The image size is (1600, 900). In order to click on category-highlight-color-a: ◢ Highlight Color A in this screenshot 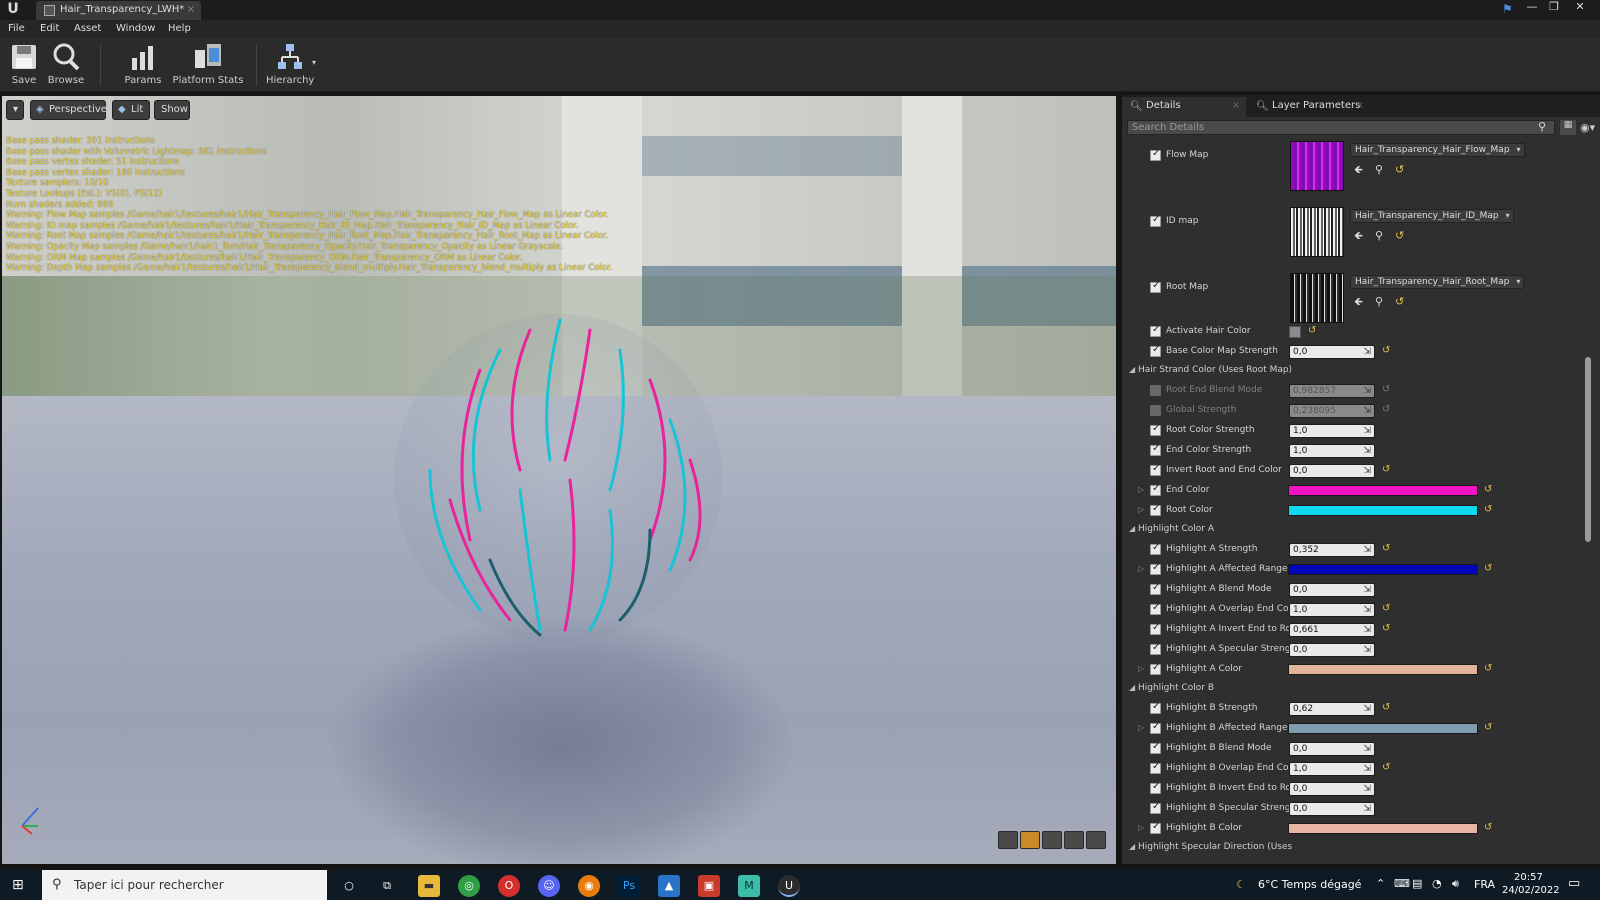, I will do `click(1352, 529)`.